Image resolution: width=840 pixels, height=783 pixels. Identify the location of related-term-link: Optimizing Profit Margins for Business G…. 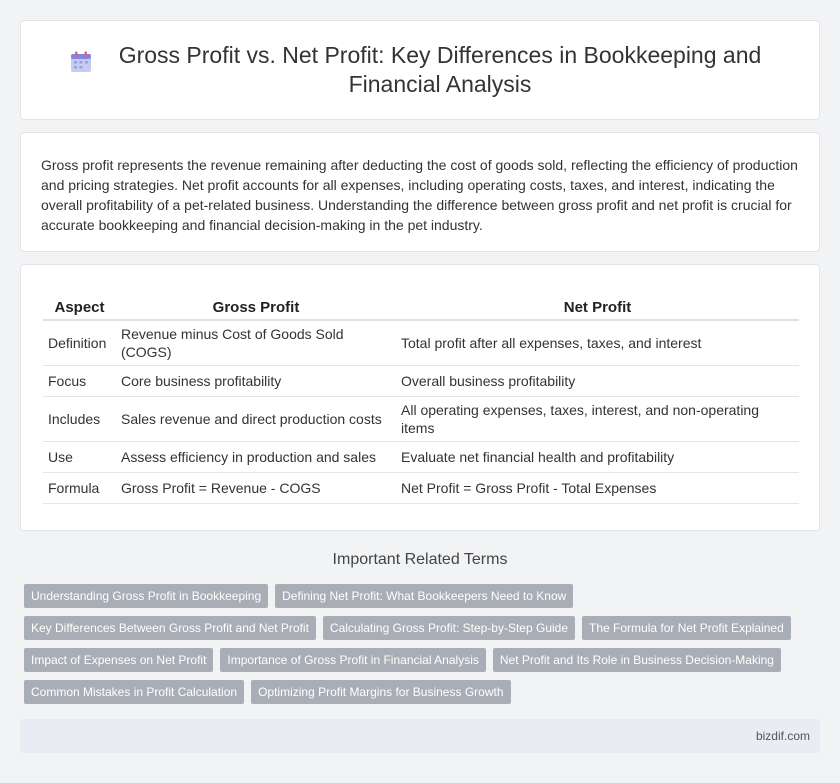
(381, 692).